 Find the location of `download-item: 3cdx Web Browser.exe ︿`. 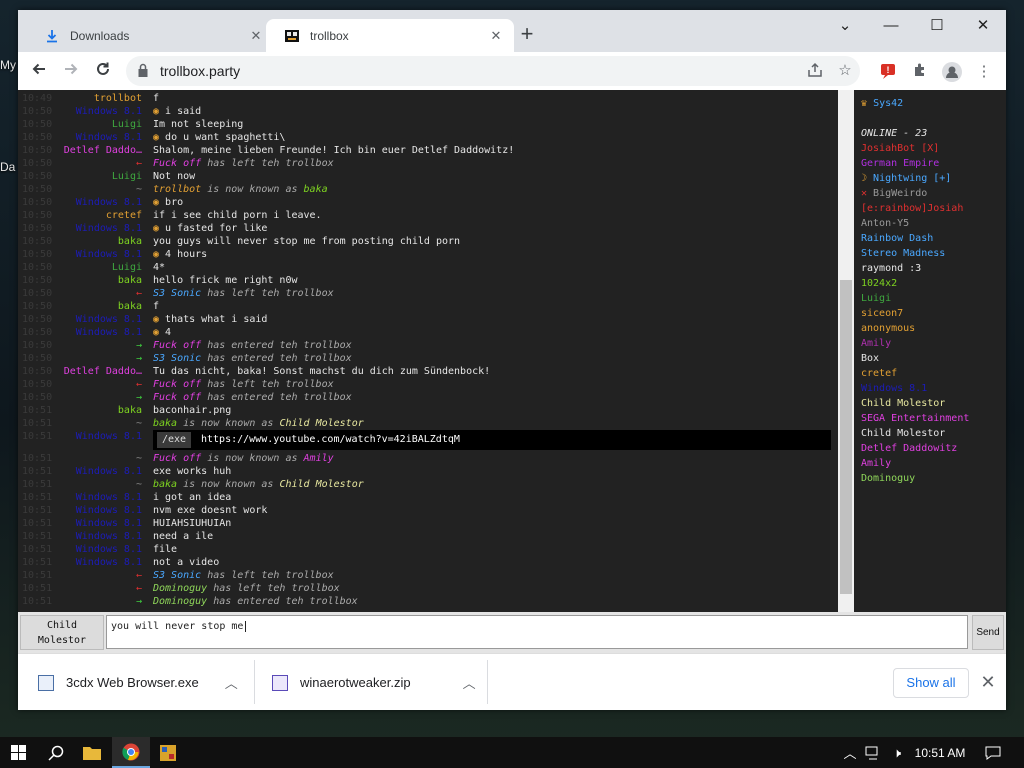

download-item: 3cdx Web Browser.exe ︿ is located at coordinates (138, 682).